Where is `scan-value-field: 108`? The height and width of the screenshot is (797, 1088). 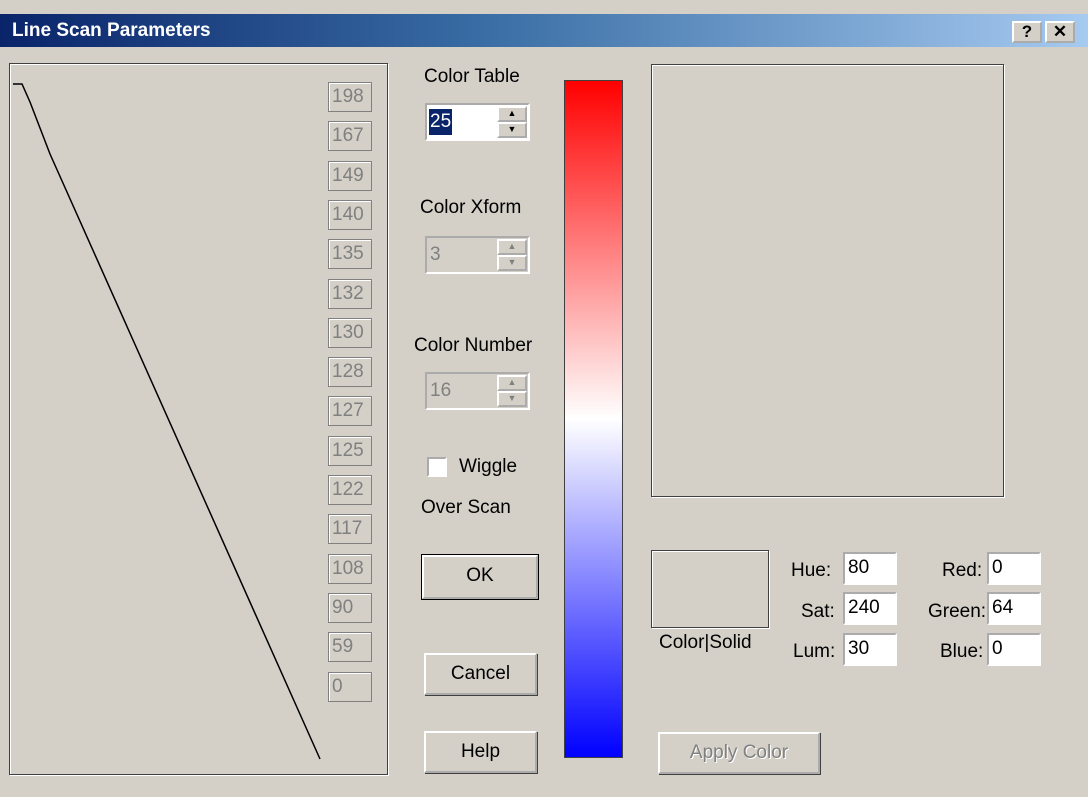 scan-value-field: 108 is located at coordinates (350, 568).